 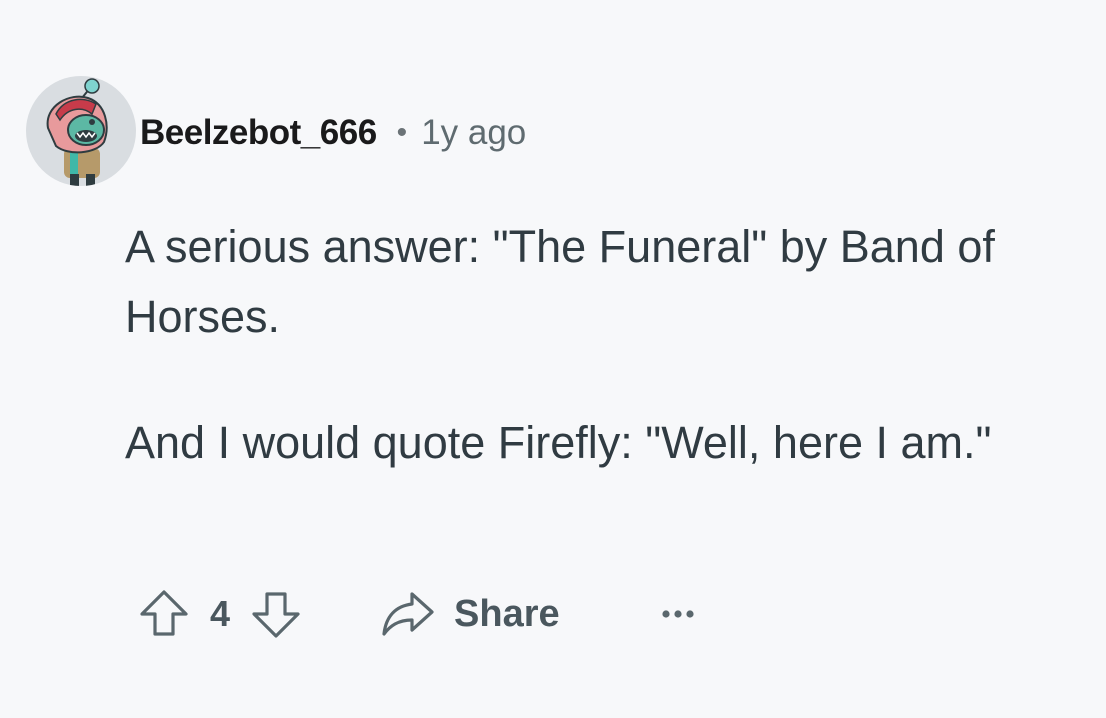 I want to click on downvote-button, so click(x=276, y=614).